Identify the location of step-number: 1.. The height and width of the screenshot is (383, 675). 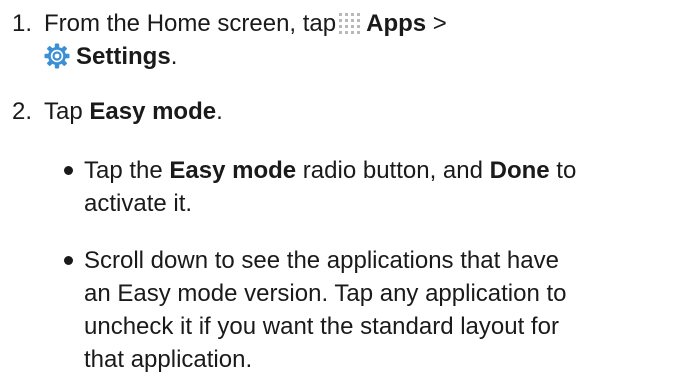
(22, 23).